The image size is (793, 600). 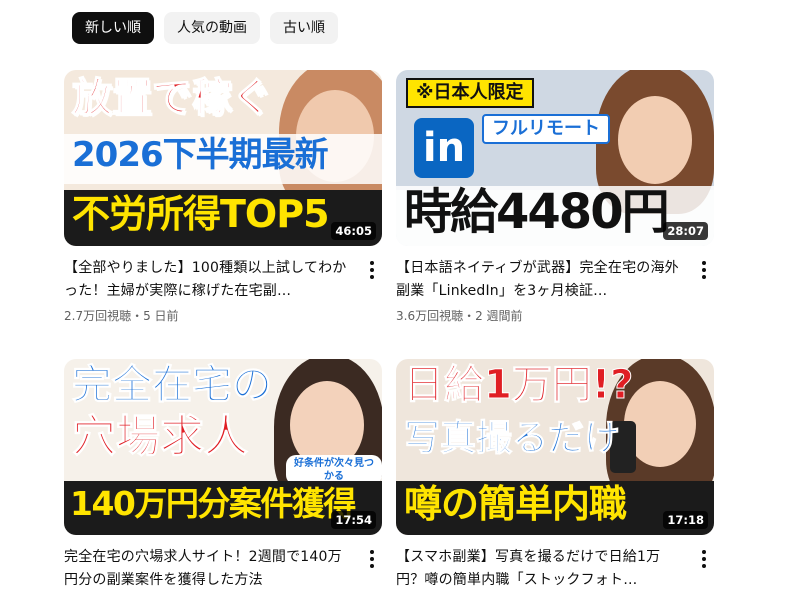 I want to click on tag-text: フルリモート, so click(x=546, y=128).